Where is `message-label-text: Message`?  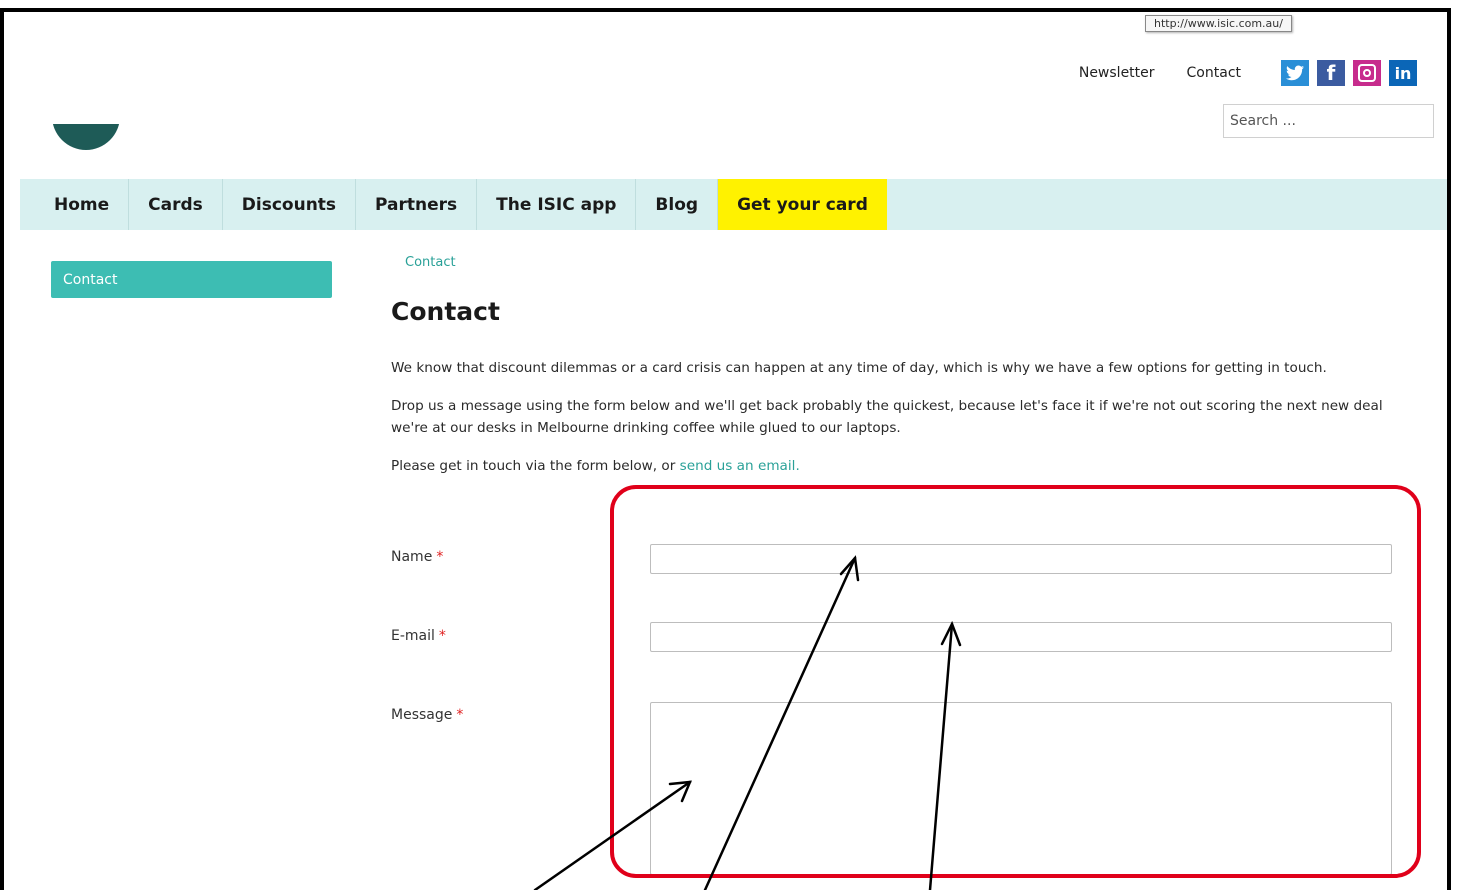
message-label-text: Message is located at coordinates (422, 715).